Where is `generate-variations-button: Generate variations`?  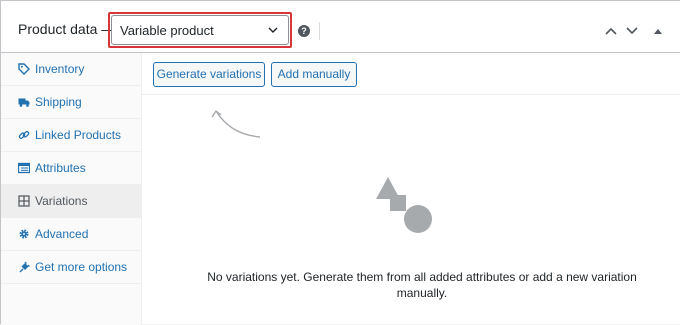
generate-variations-button: Generate variations is located at coordinates (209, 74).